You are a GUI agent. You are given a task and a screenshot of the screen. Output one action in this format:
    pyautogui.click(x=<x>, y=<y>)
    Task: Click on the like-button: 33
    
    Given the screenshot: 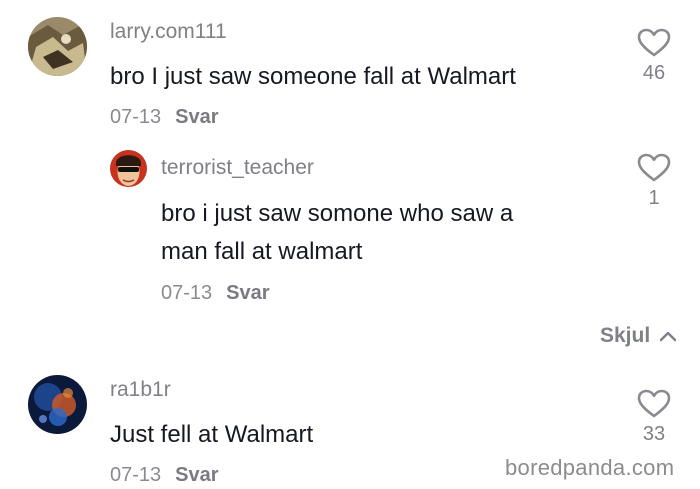 What is the action you would take?
    pyautogui.click(x=654, y=417)
    